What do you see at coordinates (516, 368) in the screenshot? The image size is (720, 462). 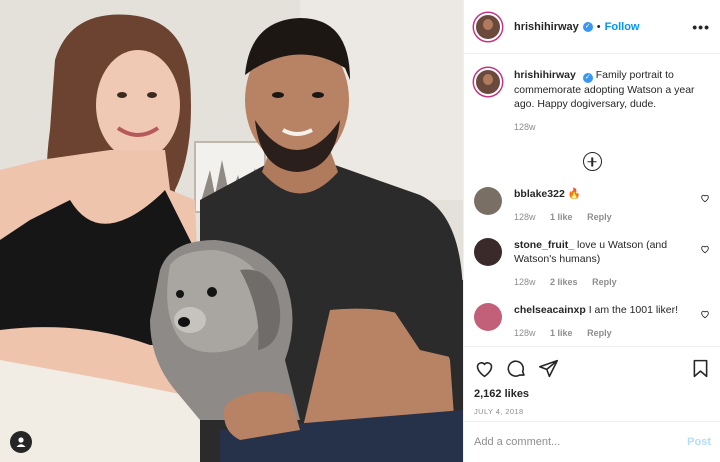 I see `comment-icon` at bounding box center [516, 368].